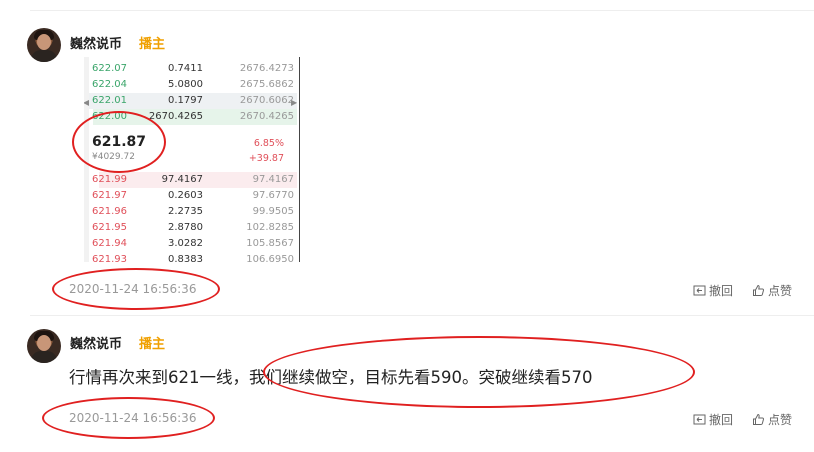  I want to click on ask-total: 2676.4273, so click(266, 68).